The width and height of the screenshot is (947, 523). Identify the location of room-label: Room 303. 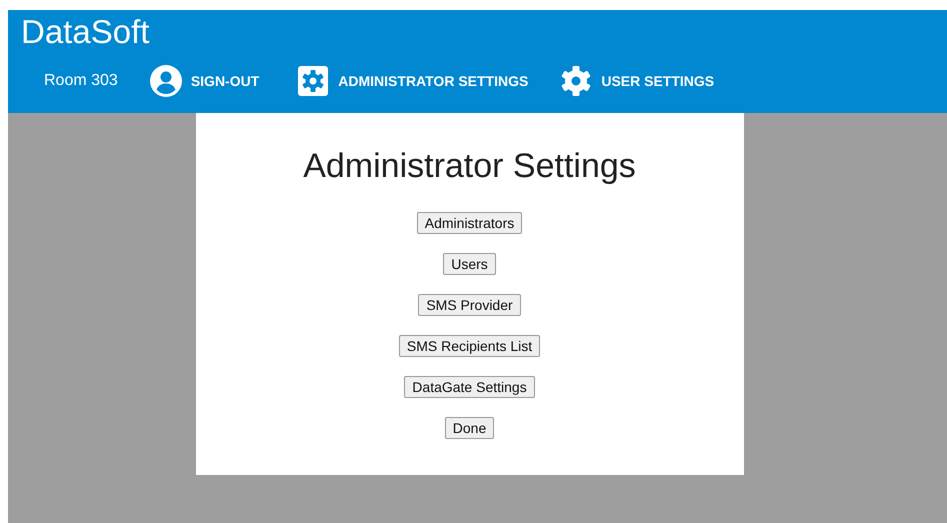
(81, 81).